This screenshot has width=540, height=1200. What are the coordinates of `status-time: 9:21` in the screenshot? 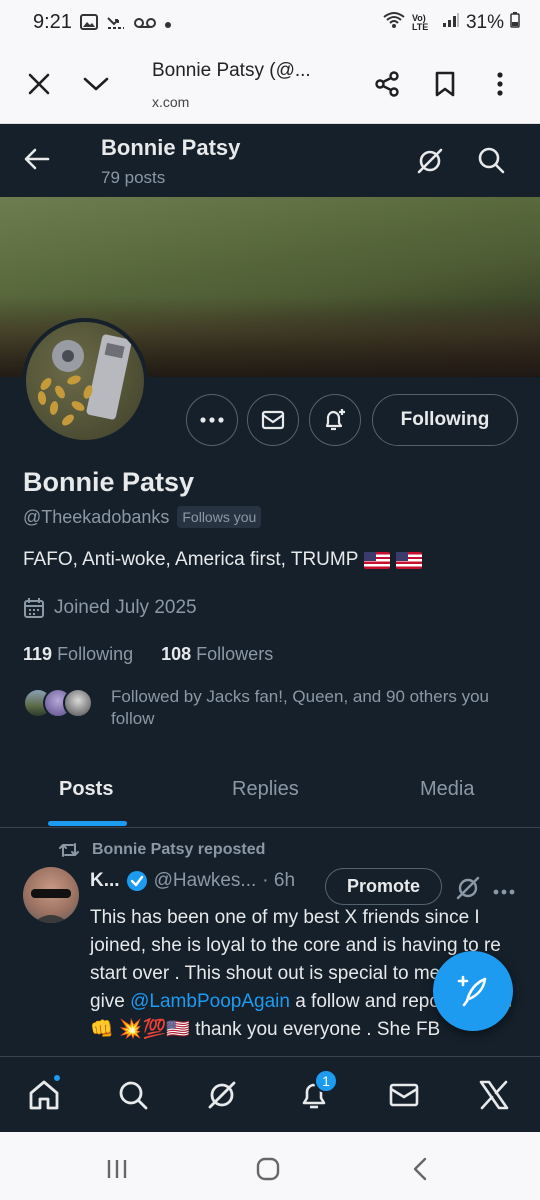 It's located at (52, 22).